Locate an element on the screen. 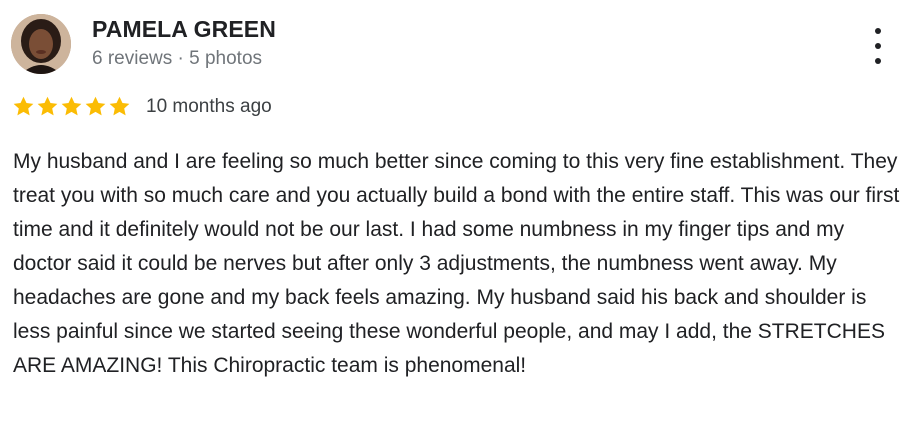 This screenshot has height=436, width=914. more-vert-icon is located at coordinates (878, 31).